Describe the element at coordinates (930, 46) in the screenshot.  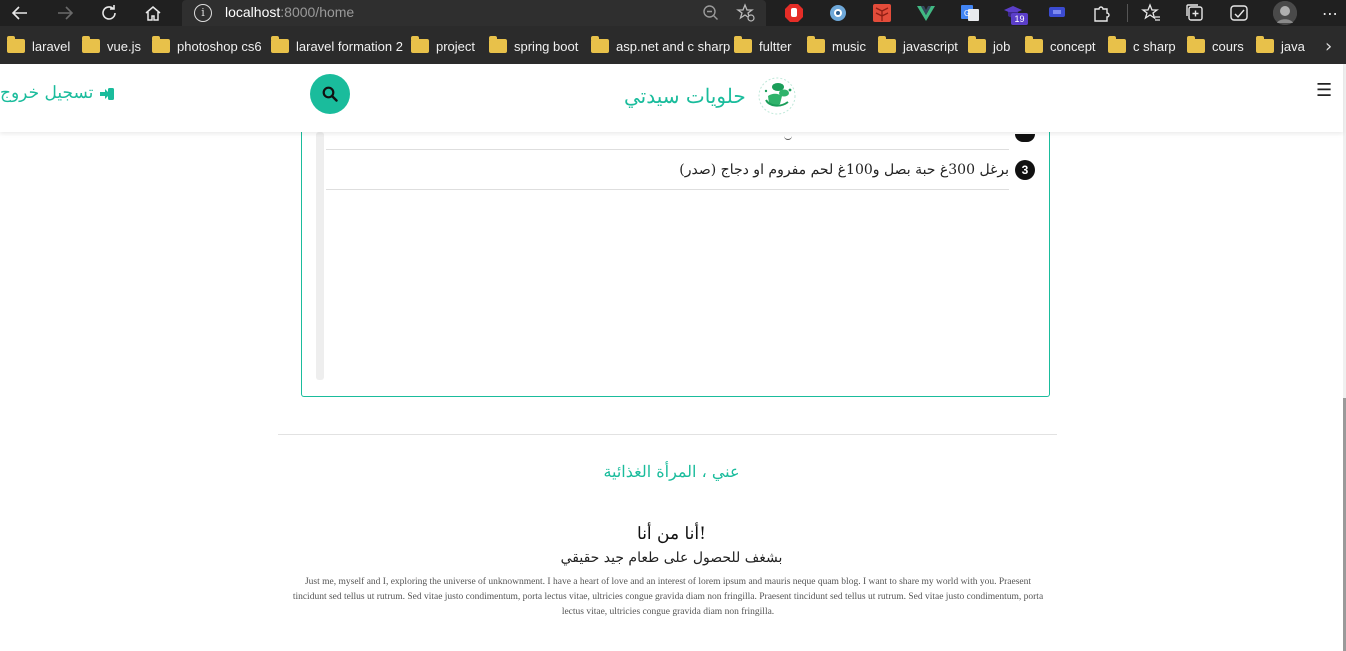
I see `bookmark-label: javascript` at that location.